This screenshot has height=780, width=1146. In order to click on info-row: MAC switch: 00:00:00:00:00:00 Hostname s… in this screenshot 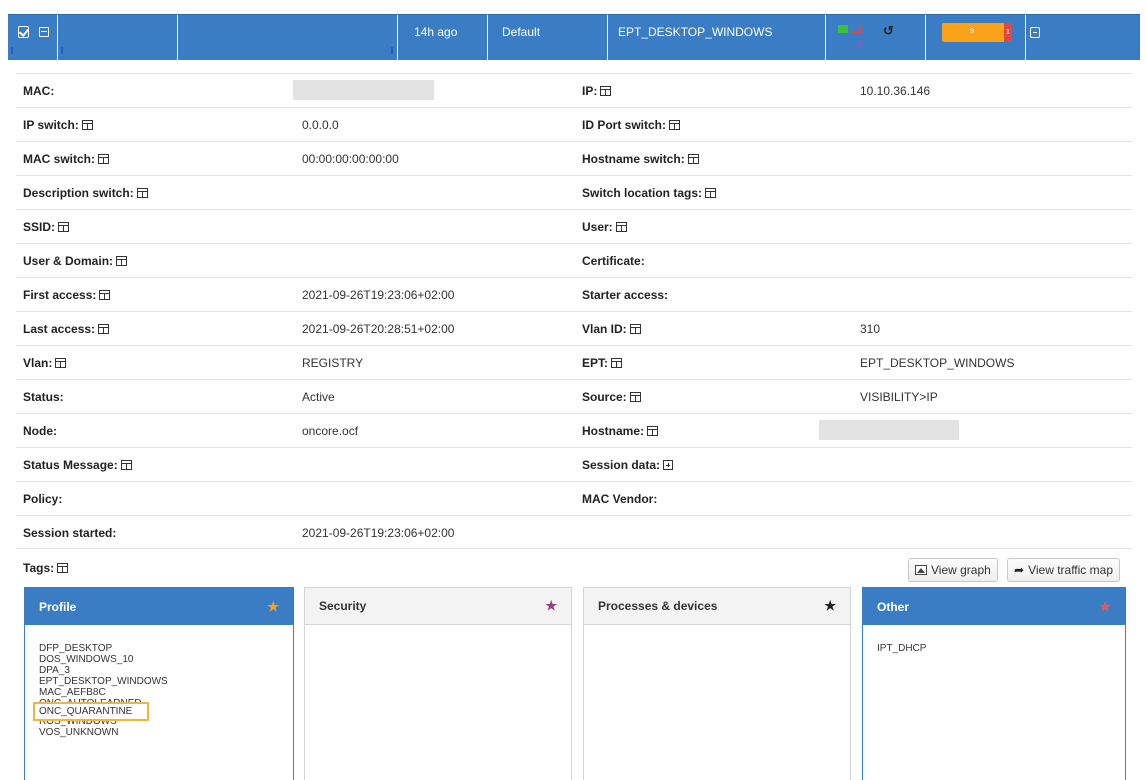, I will do `click(574, 158)`.